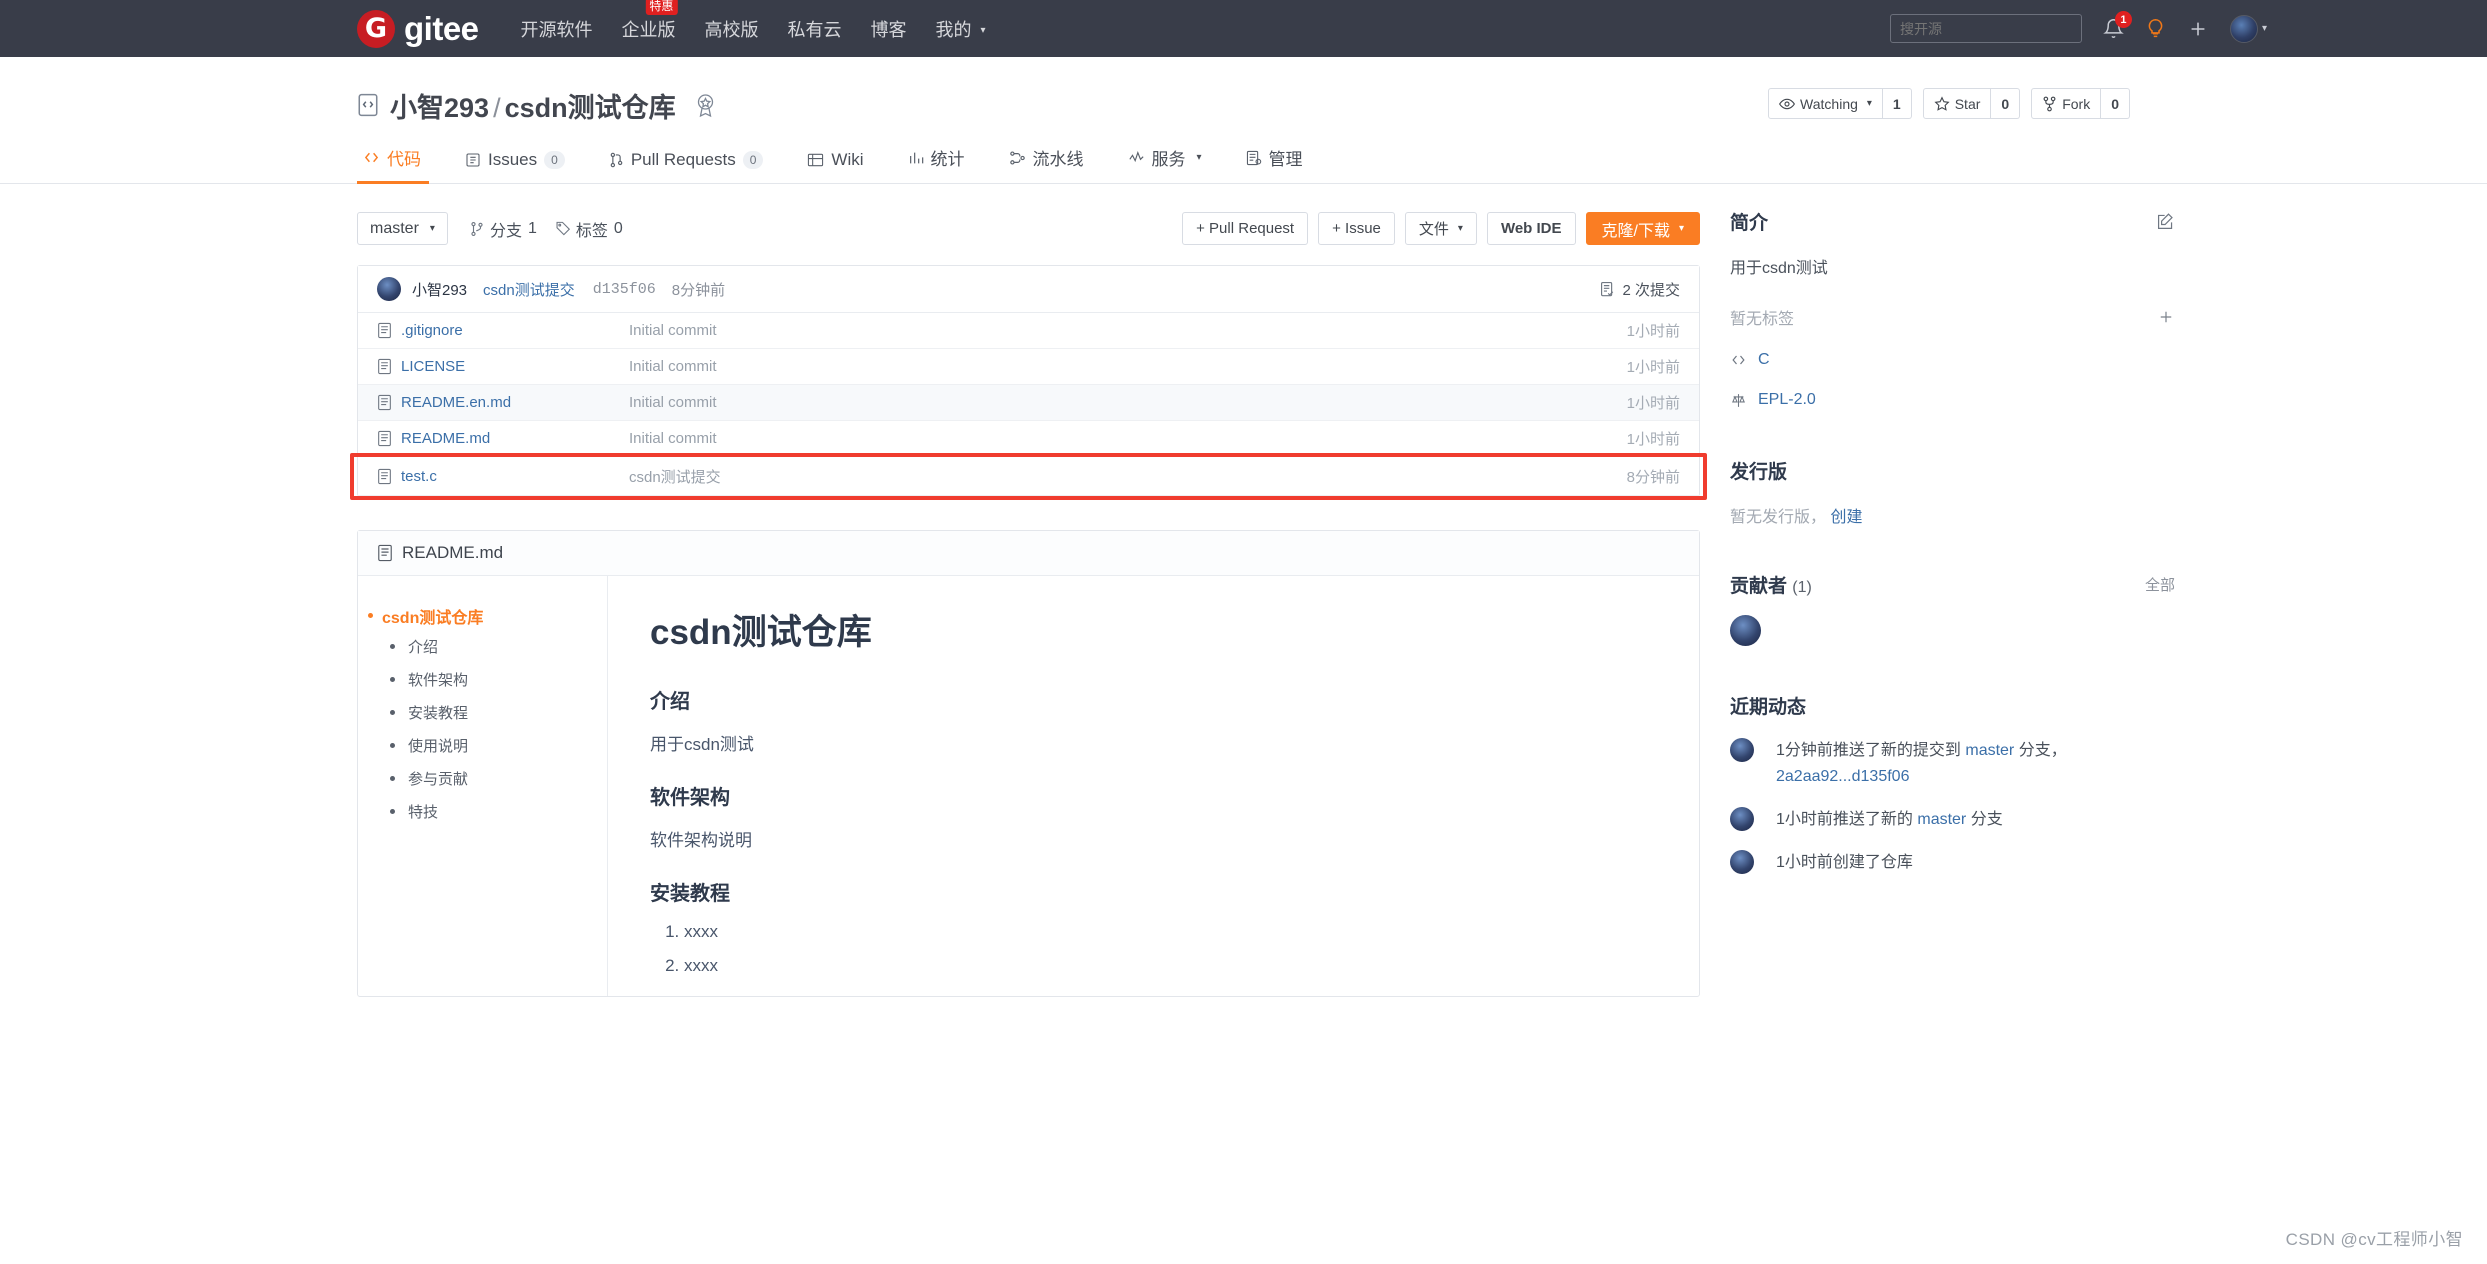 This screenshot has width=2487, height=1264. What do you see at coordinates (423, 812) in the screenshot?
I see `toc-link: 特技` at bounding box center [423, 812].